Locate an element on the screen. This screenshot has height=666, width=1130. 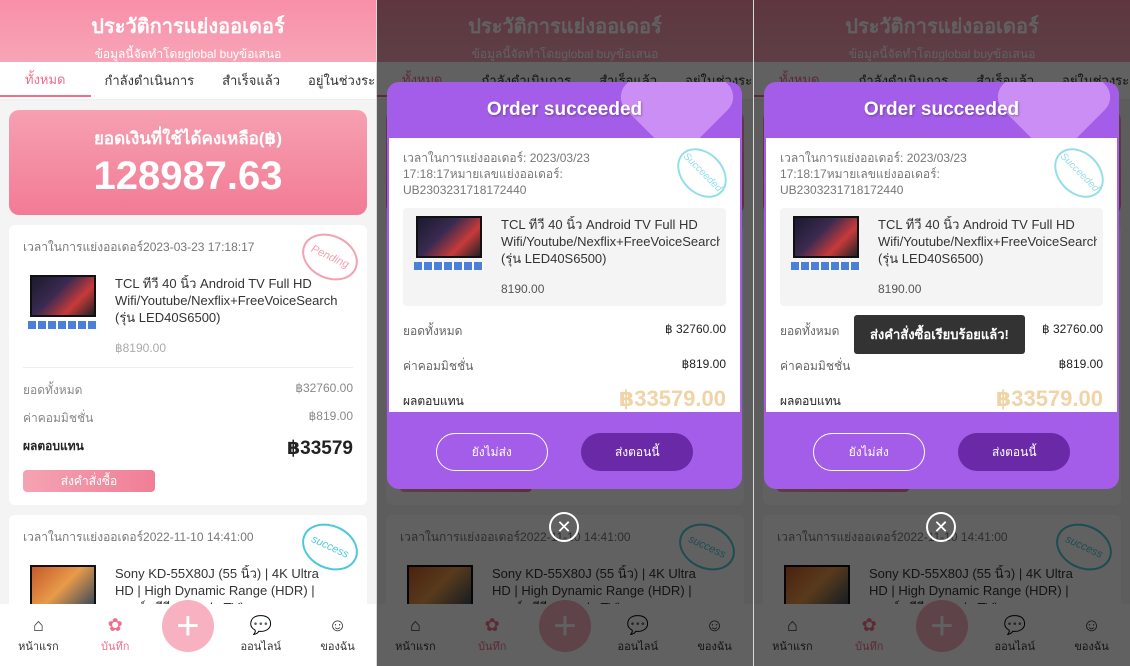
submit-order-button: ส่งคำสั่งซื้อ is located at coordinates (89, 481).